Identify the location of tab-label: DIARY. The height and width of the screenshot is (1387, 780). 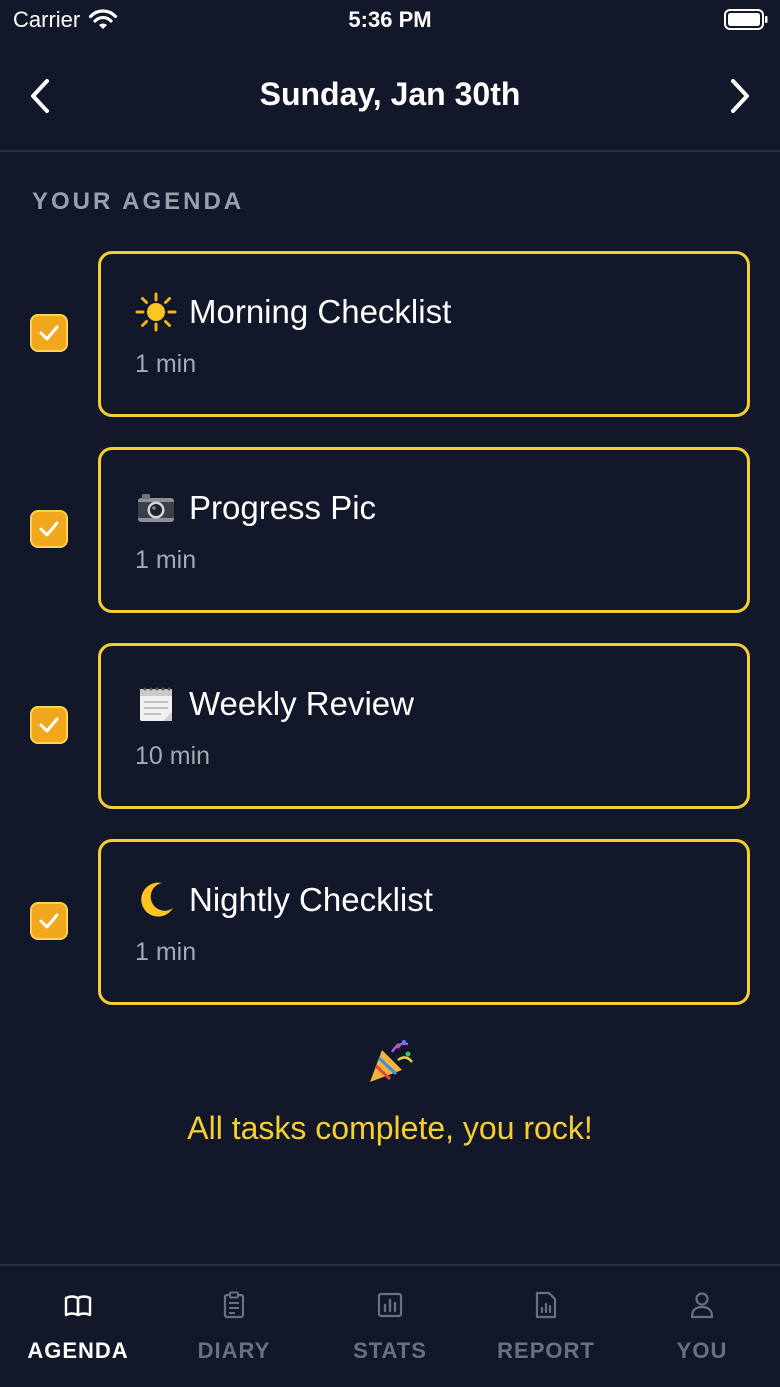
(234, 1350).